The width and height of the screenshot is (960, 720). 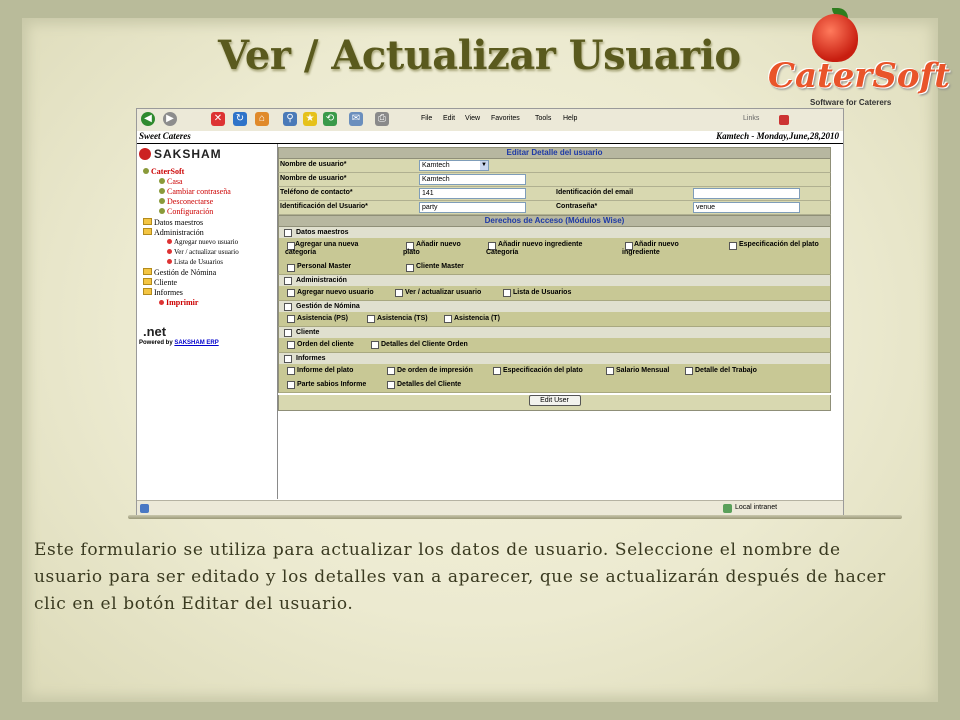 What do you see at coordinates (751, 118) in the screenshot?
I see `links-label: Links` at bounding box center [751, 118].